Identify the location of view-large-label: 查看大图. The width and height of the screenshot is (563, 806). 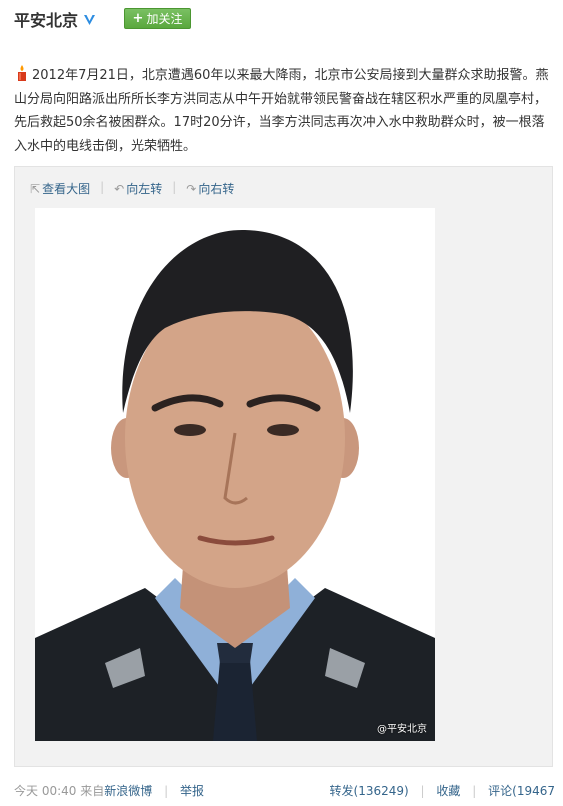
(66, 189).